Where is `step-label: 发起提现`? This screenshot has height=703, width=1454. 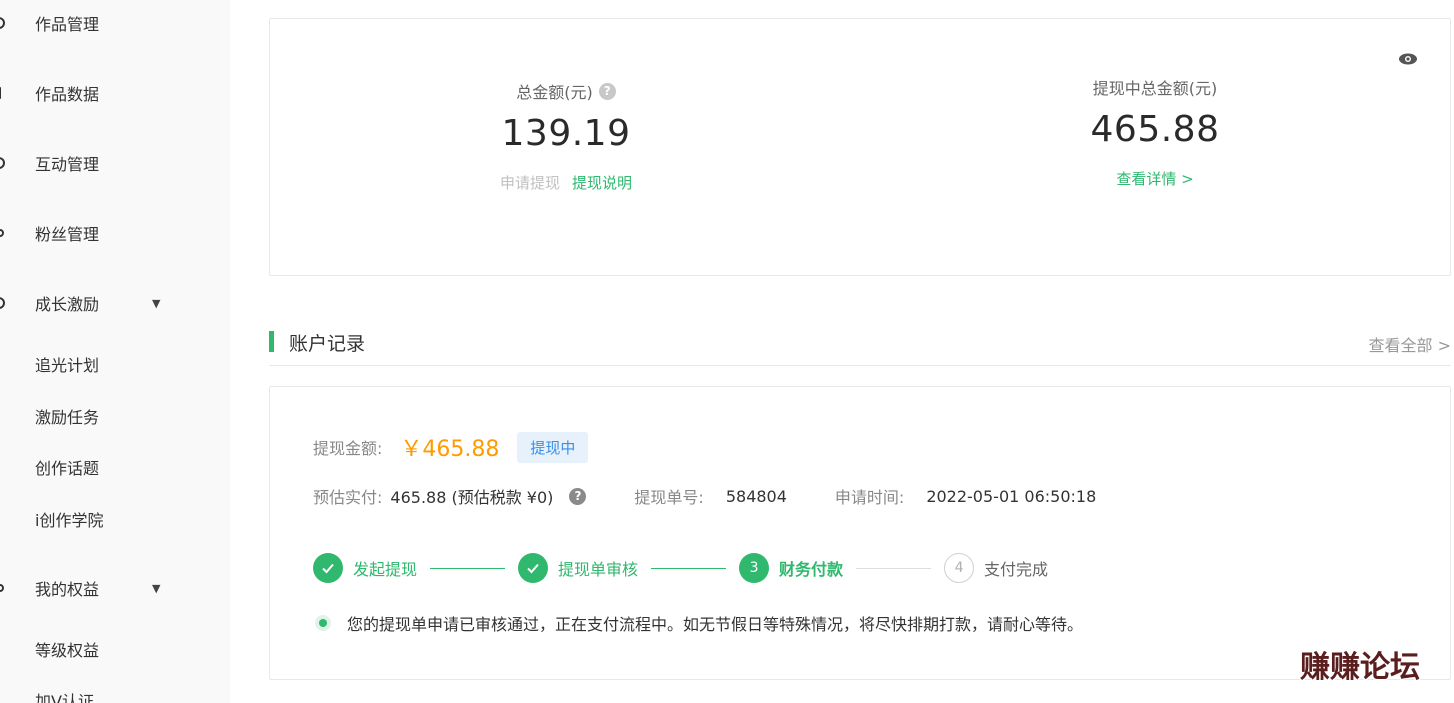
step-label: 发起提现 is located at coordinates (385, 569).